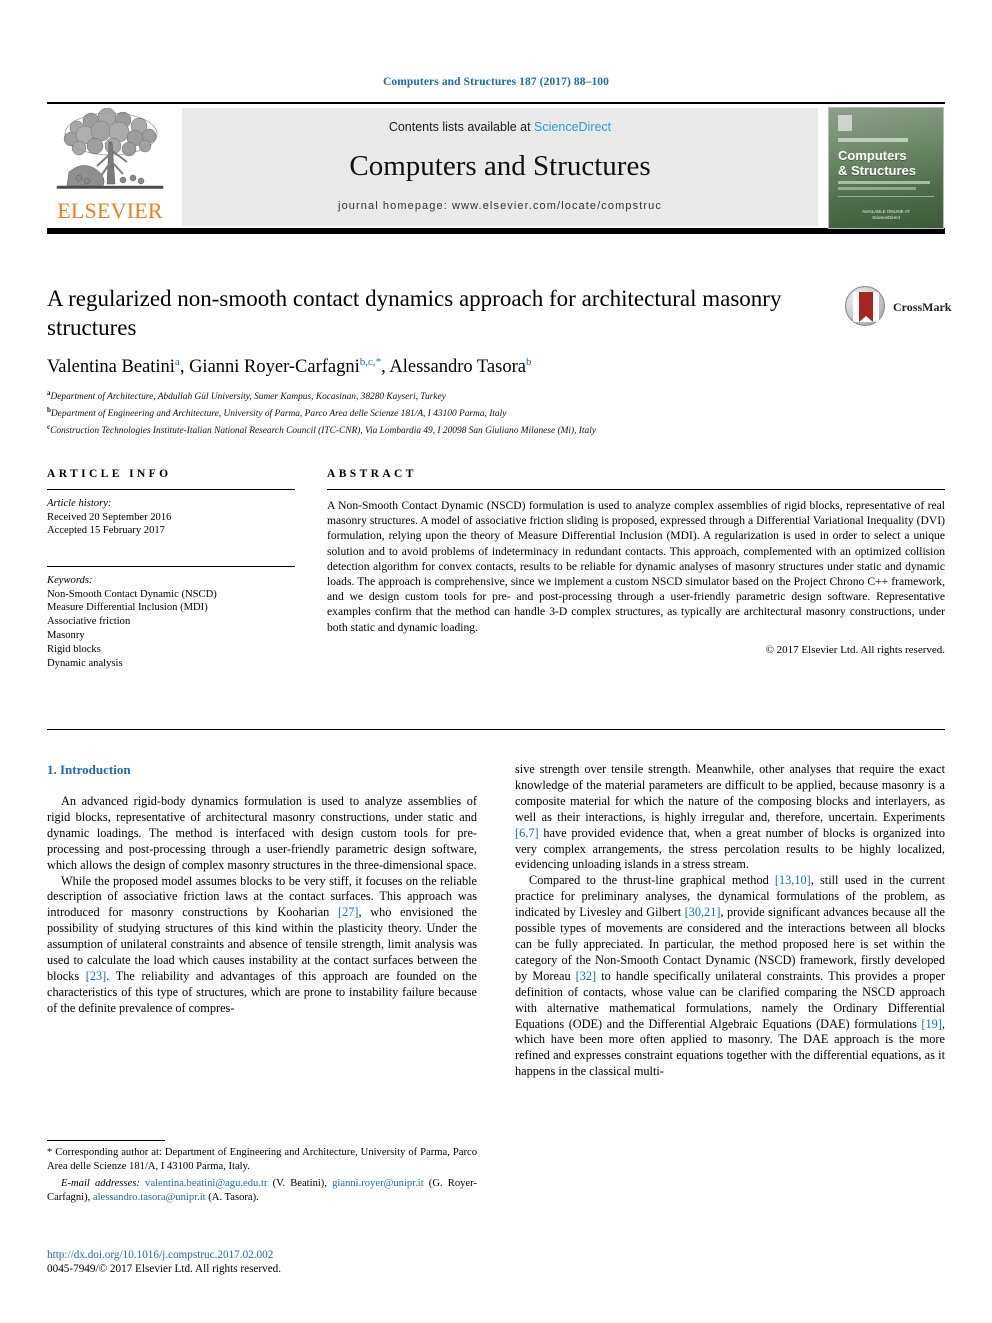  I want to click on author-name: Alessandro Tasora, so click(457, 367).